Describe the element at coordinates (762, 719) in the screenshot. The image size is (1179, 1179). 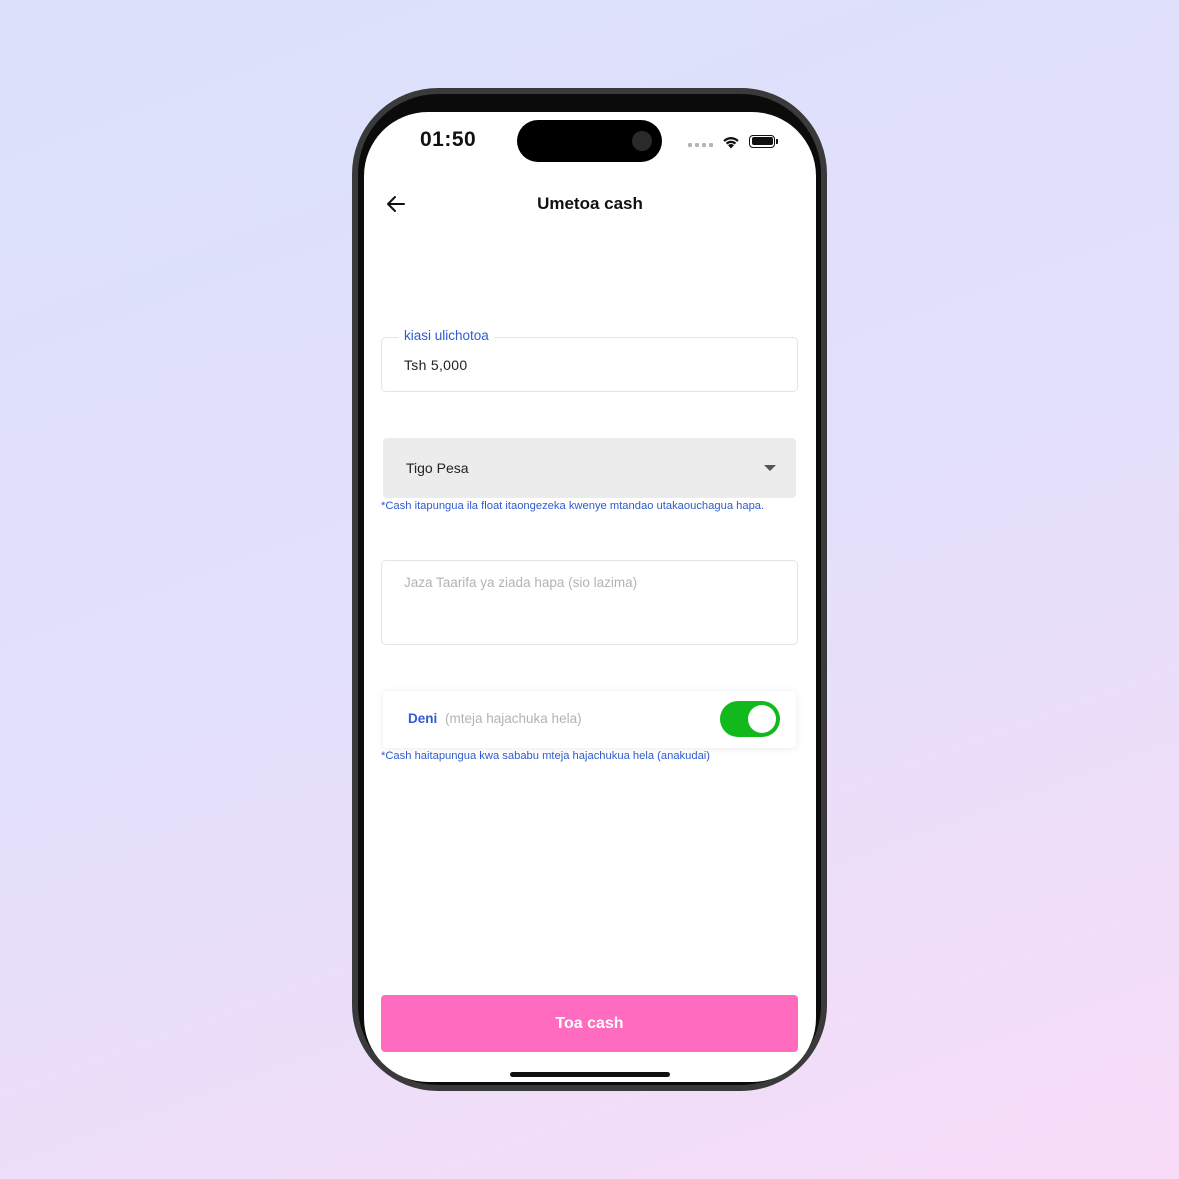
I see `toggle-knob` at that location.